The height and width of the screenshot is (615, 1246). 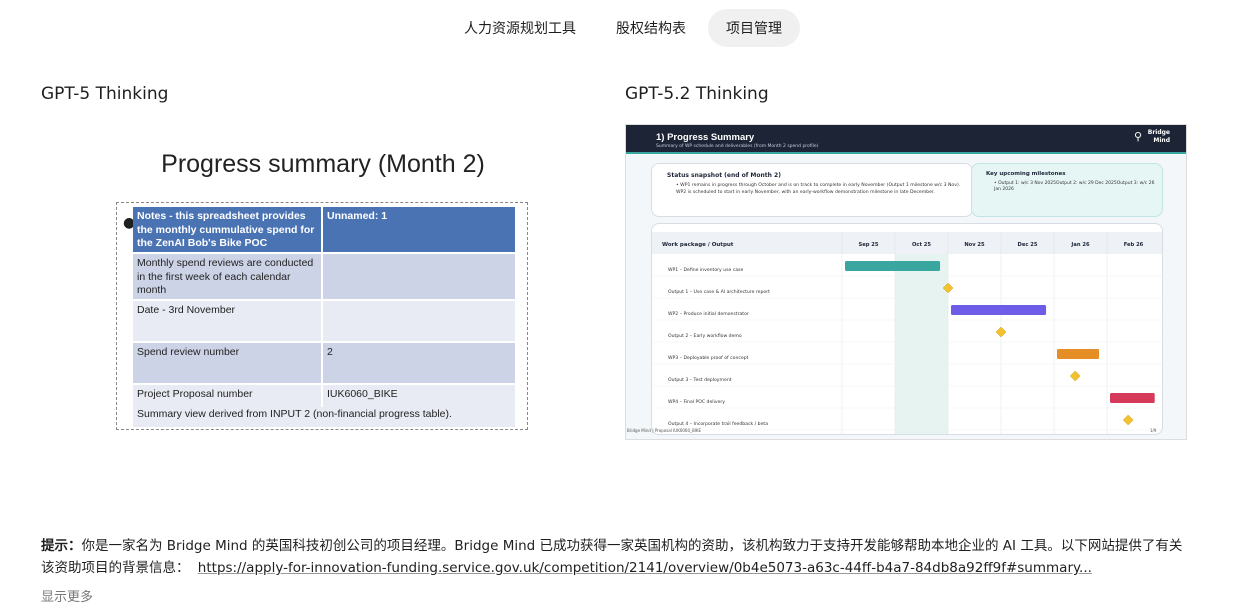 I want to click on table-cell: Project Proposal number, so click(x=228, y=396).